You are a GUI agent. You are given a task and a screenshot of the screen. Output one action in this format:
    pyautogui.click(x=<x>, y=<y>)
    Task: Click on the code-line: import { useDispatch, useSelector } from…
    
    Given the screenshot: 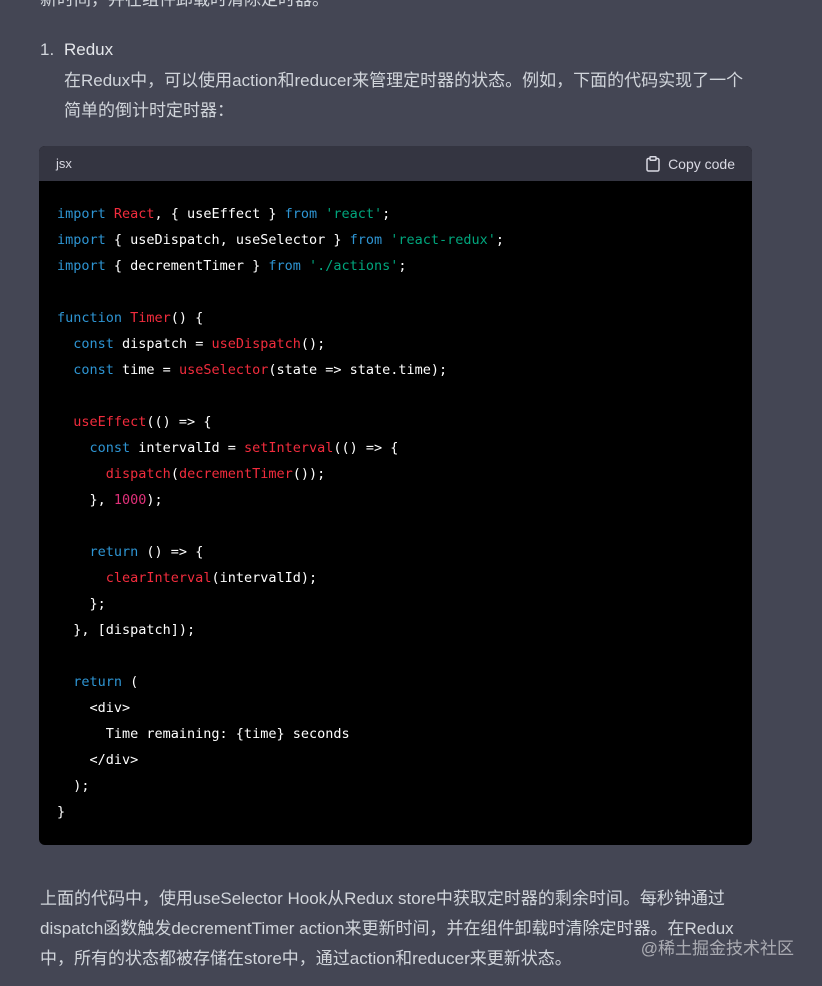 What is the action you would take?
    pyautogui.click(x=404, y=240)
    